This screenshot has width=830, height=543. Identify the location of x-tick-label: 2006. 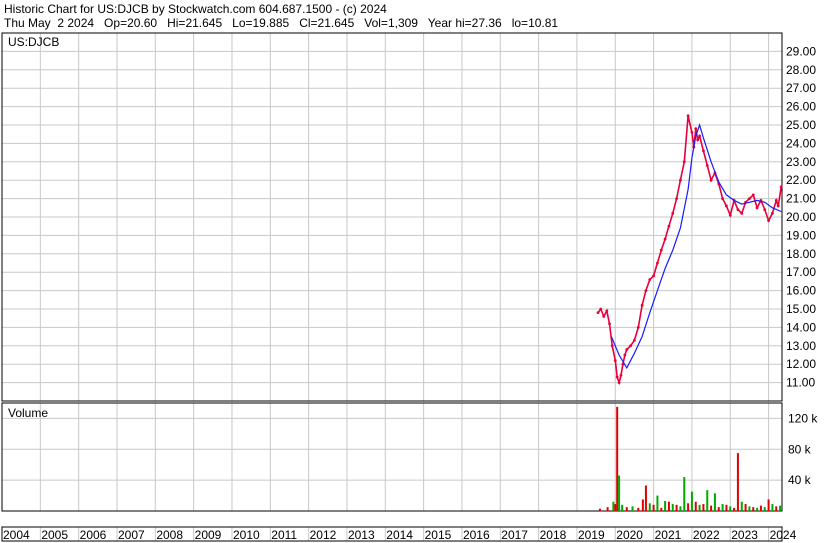
(93, 535).